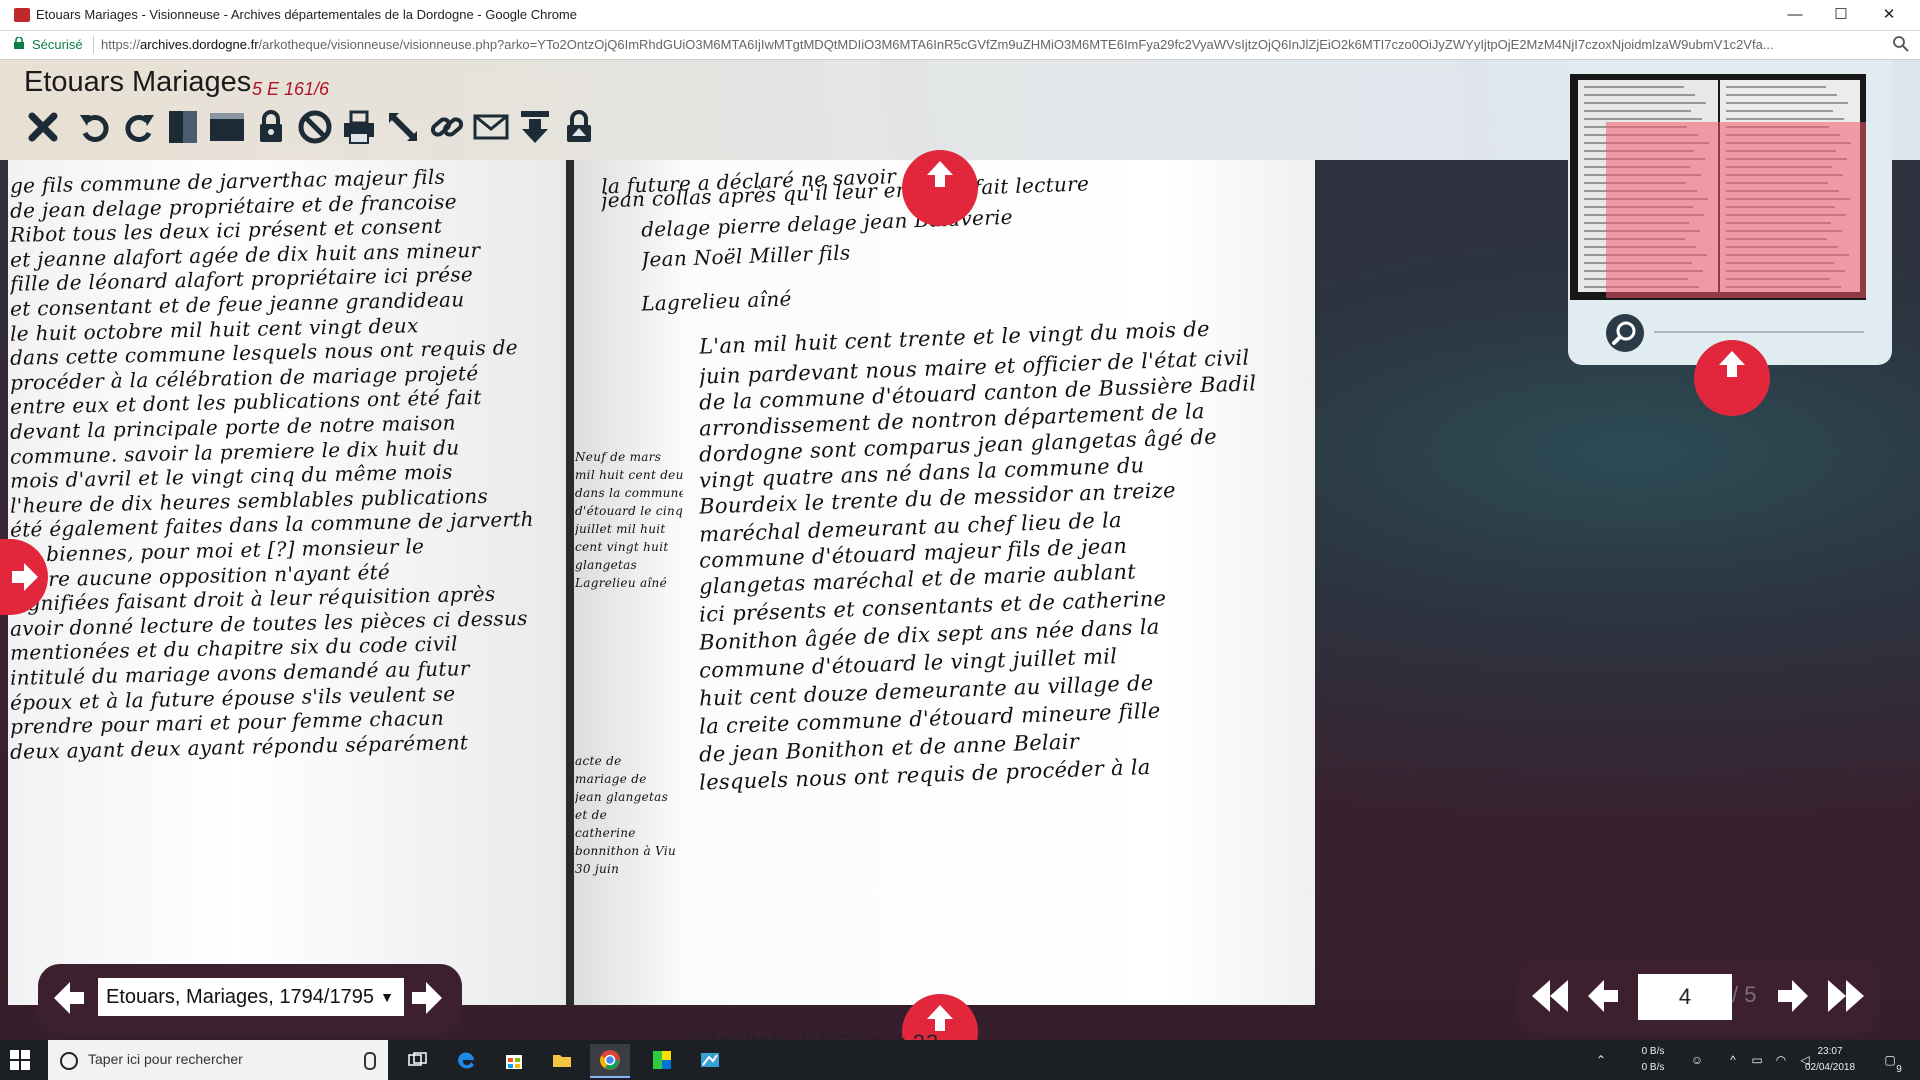 The width and height of the screenshot is (1920, 1080). Describe the element at coordinates (57, 44) in the screenshot. I see `secure-label: Sécurisé` at that location.